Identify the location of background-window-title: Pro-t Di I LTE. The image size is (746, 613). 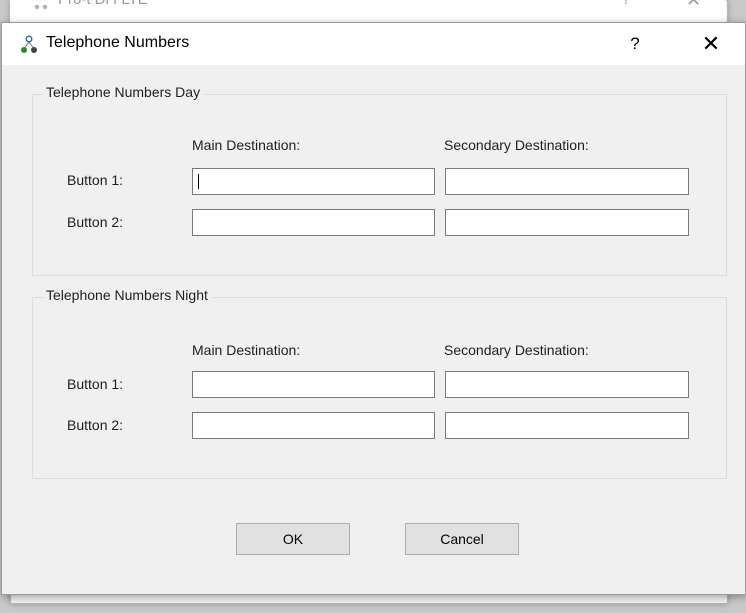
(103, 4).